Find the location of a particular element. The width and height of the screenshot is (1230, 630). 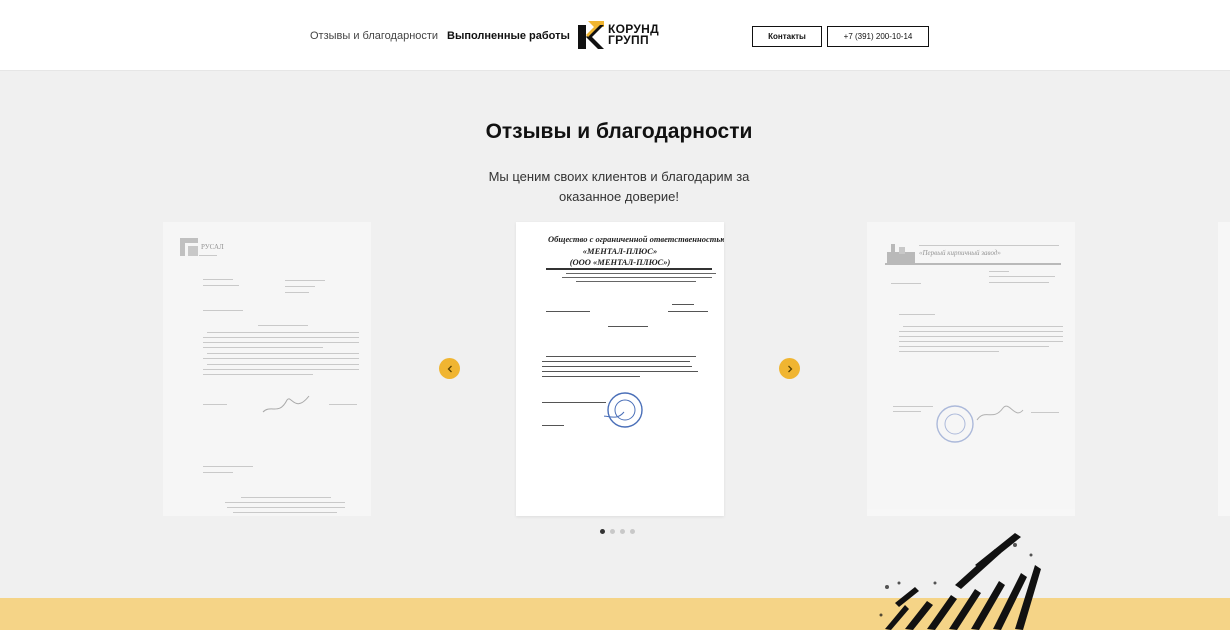

contacts-button: Контакты is located at coordinates (787, 36).